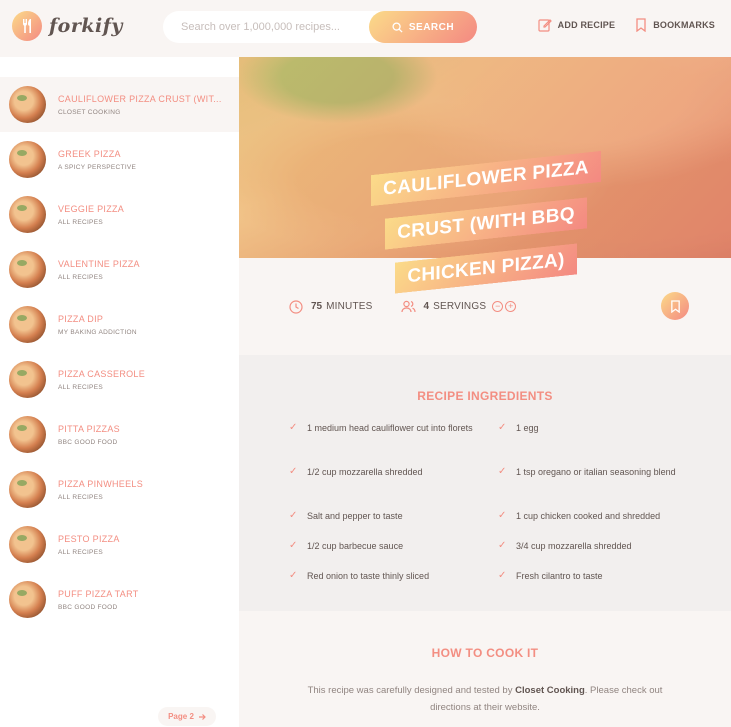  What do you see at coordinates (545, 25) in the screenshot?
I see `edit-icon` at bounding box center [545, 25].